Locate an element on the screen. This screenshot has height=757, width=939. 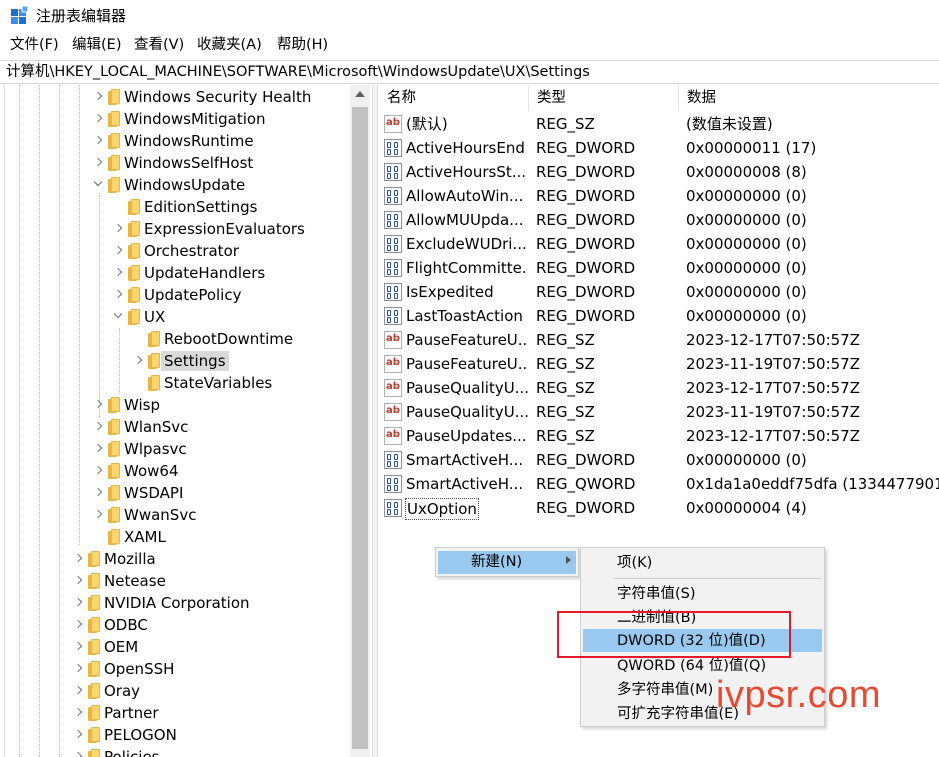
value-row: AllowAutoWin... REG_DWORD 0x00000000 (0) is located at coordinates (659, 196).